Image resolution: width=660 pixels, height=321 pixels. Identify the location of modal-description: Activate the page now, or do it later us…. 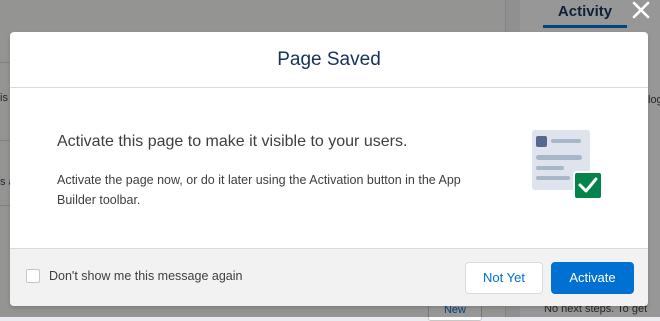
(259, 190).